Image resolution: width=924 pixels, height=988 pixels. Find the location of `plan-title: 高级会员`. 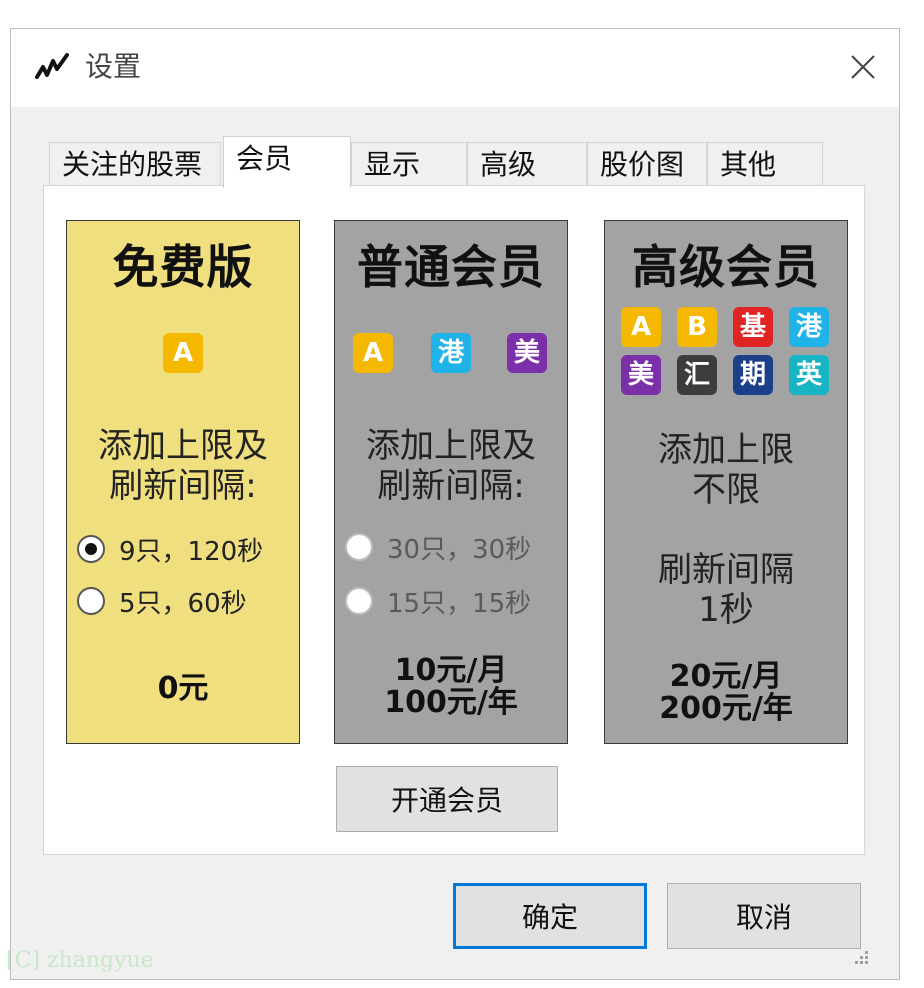

plan-title: 高级会员 is located at coordinates (726, 267).